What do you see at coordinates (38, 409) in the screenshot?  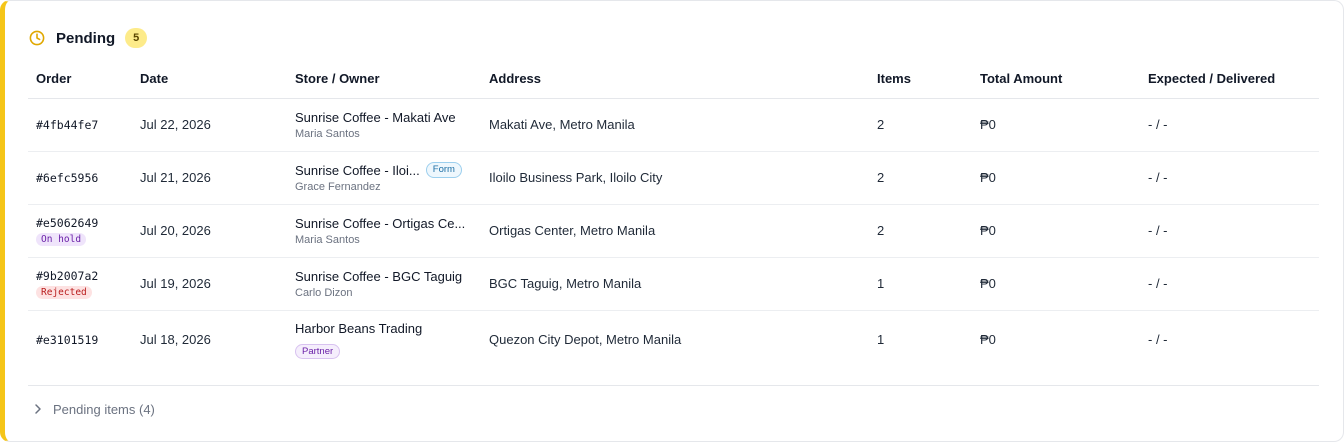 I see `chevron-right-icon` at bounding box center [38, 409].